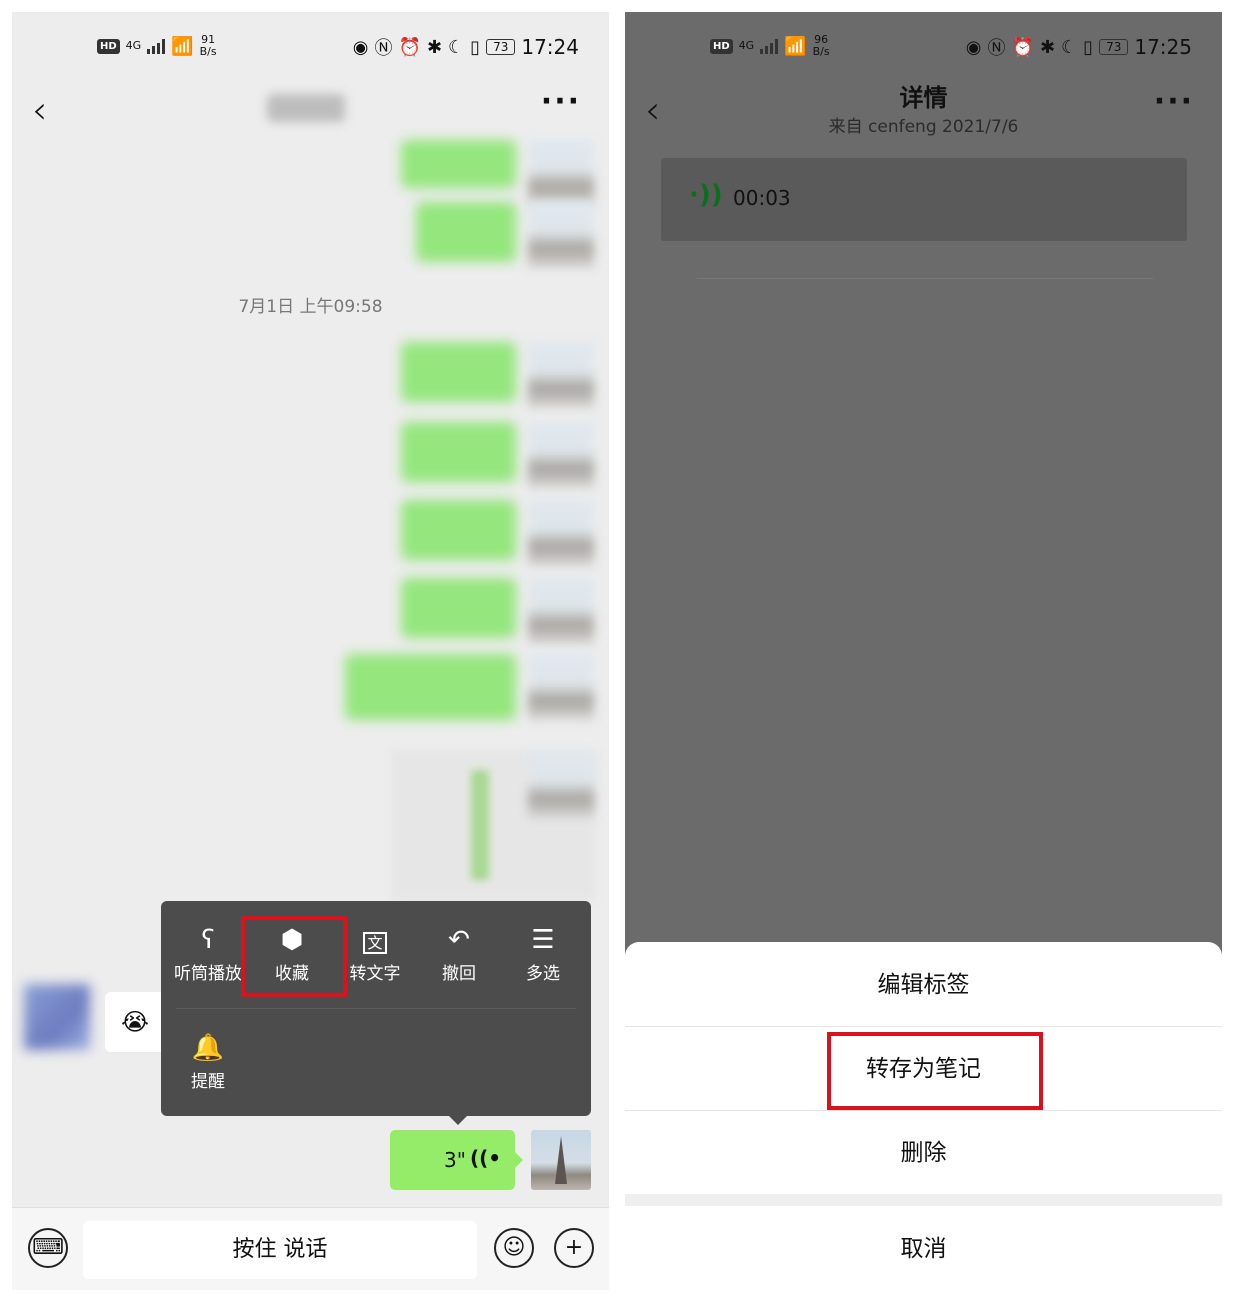 The image size is (1235, 1303). What do you see at coordinates (543, 940) in the screenshot?
I see `multiselect-icon: ☰` at bounding box center [543, 940].